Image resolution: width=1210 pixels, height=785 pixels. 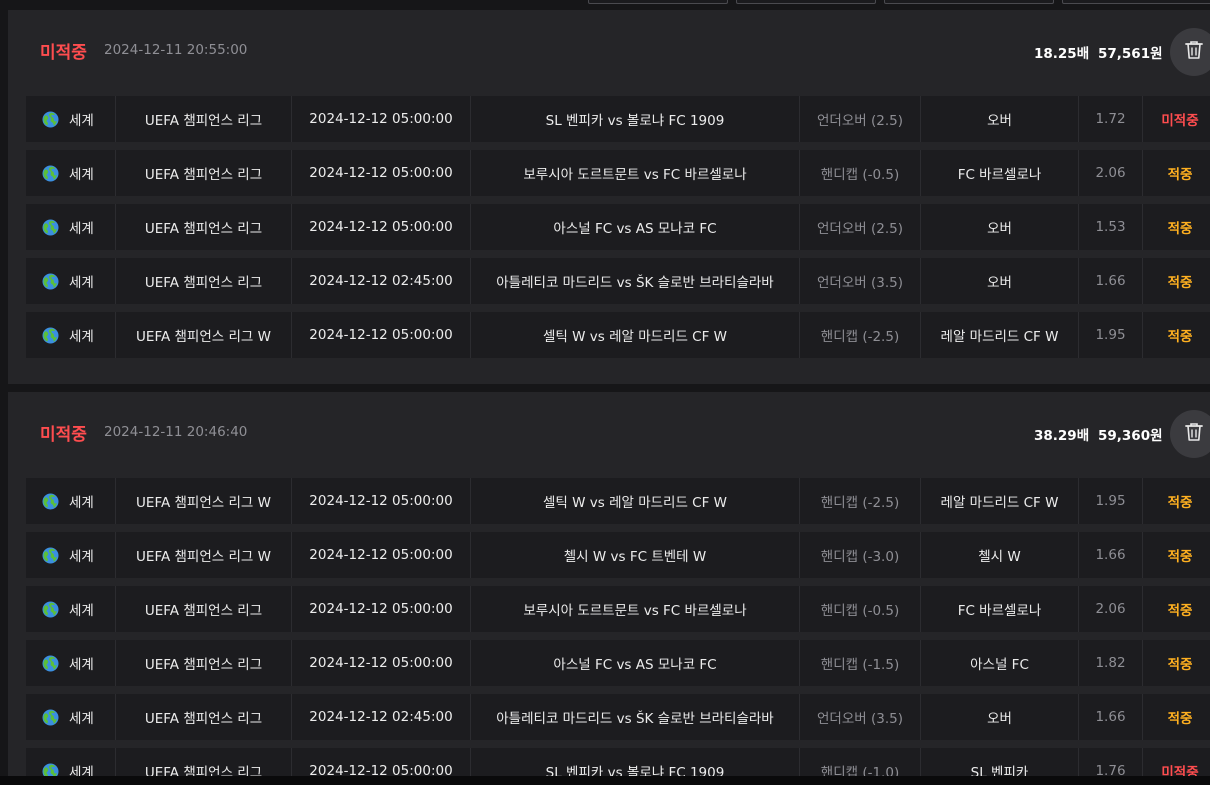 What do you see at coordinates (605, 780) in the screenshot?
I see `bottom-scrollbar-track` at bounding box center [605, 780].